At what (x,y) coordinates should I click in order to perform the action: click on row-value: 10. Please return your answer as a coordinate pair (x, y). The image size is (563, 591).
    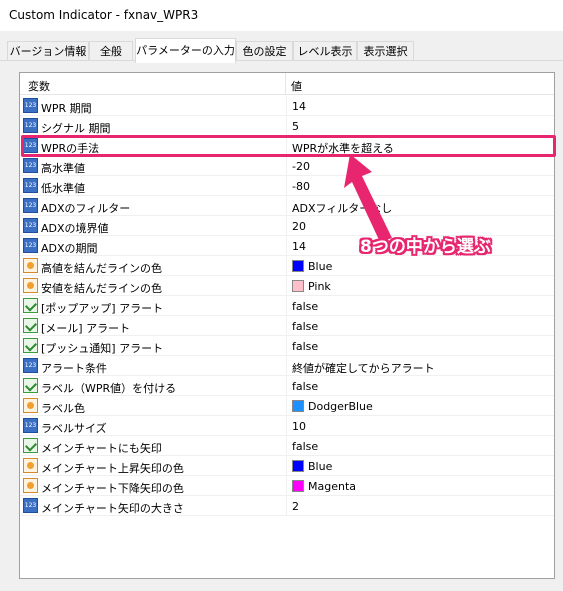
    Looking at the image, I should click on (299, 426).